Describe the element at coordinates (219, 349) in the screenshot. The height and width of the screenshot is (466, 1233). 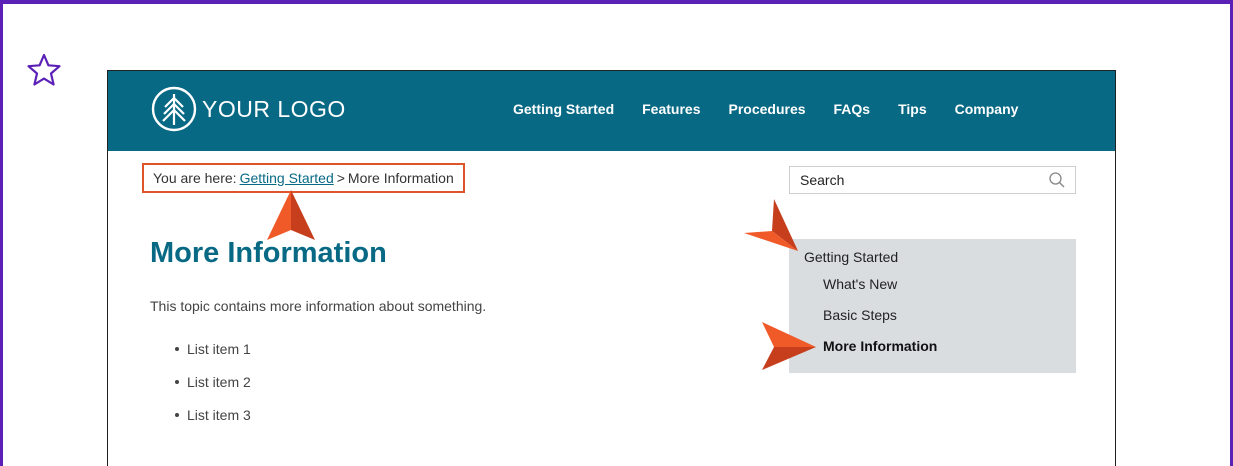
I see `list-item-text: List item 1` at that location.